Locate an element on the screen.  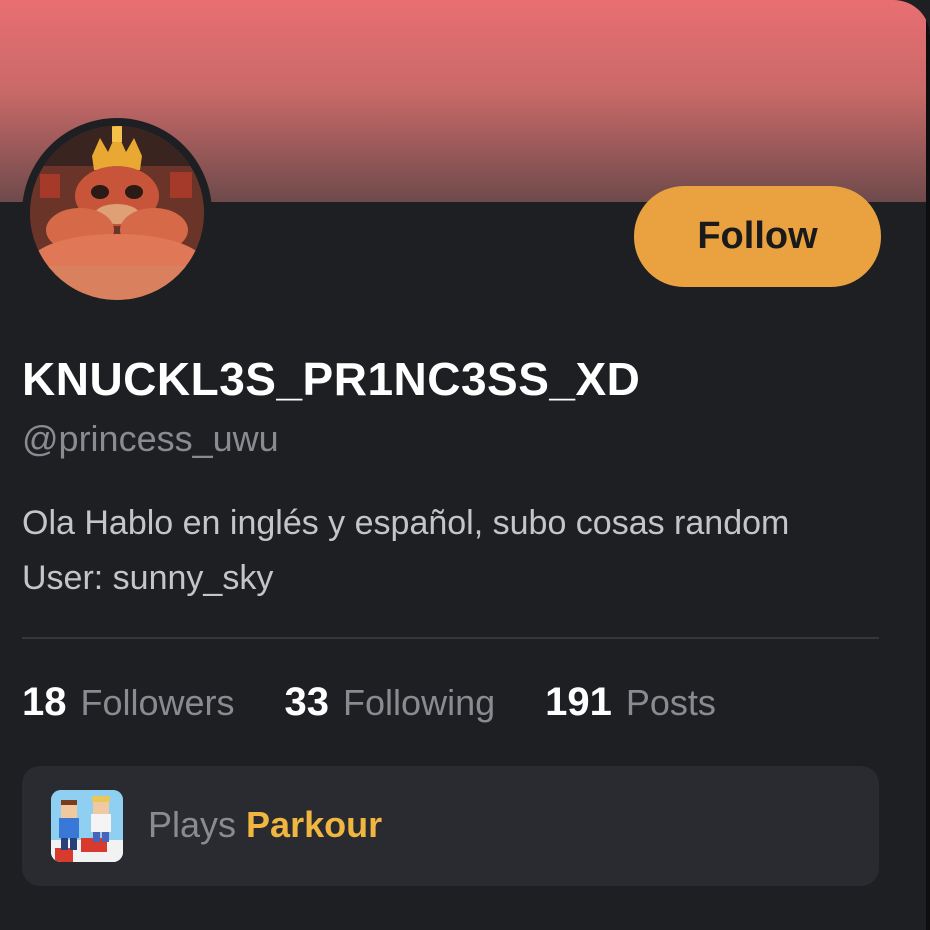
avatar-image is located at coordinates (117, 213).